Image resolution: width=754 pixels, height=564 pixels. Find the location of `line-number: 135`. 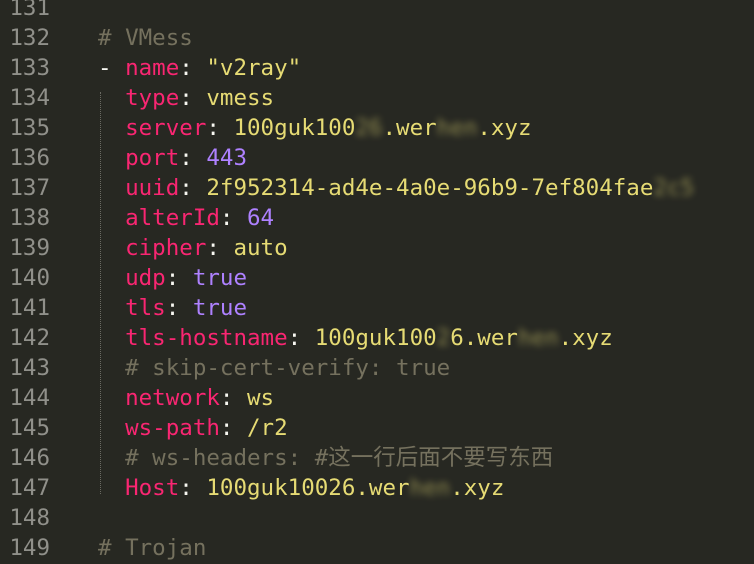

line-number: 135 is located at coordinates (29, 128).